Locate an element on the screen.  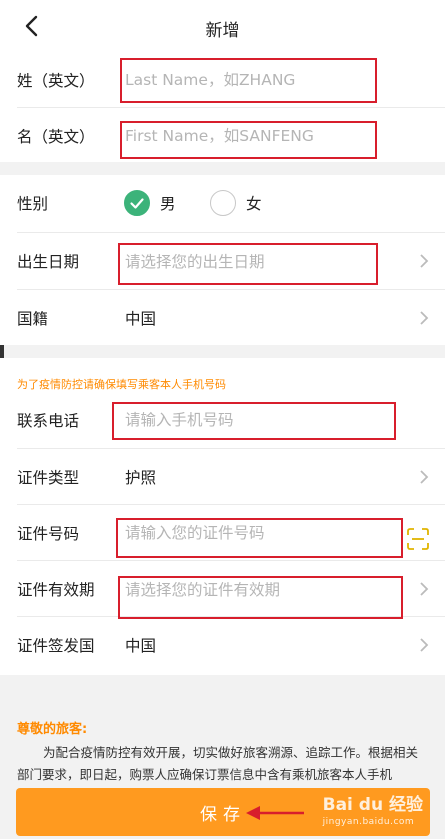
watermark: Bai du 经验 jingyan.baidu.com is located at coordinates (373, 808).